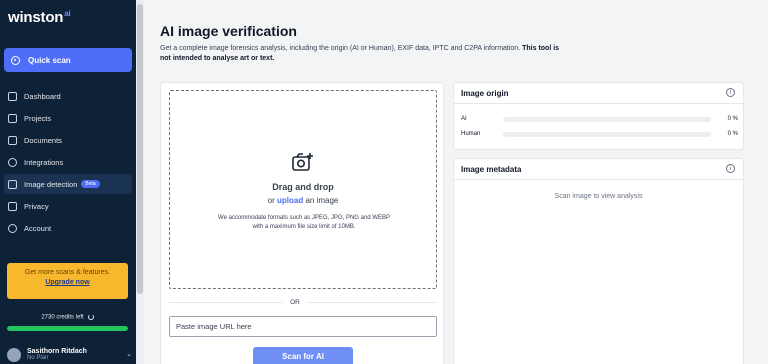 The image size is (768, 364). I want to click on winston-logo: winstonai, so click(39, 17).